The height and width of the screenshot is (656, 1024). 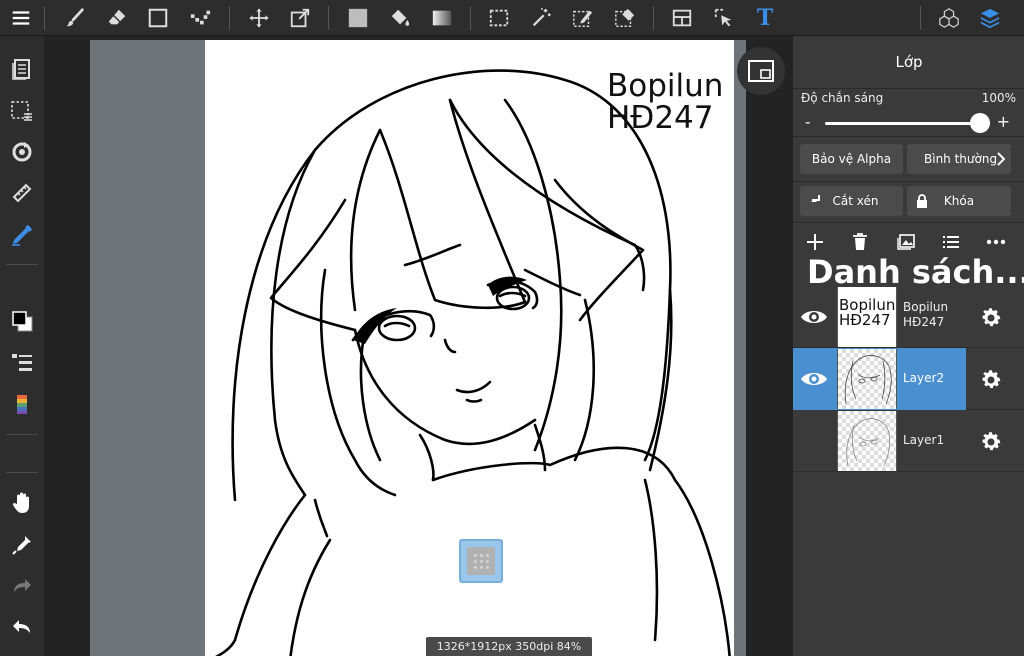 I want to click on layer-row-layer2: Layer2, so click(x=908, y=379).